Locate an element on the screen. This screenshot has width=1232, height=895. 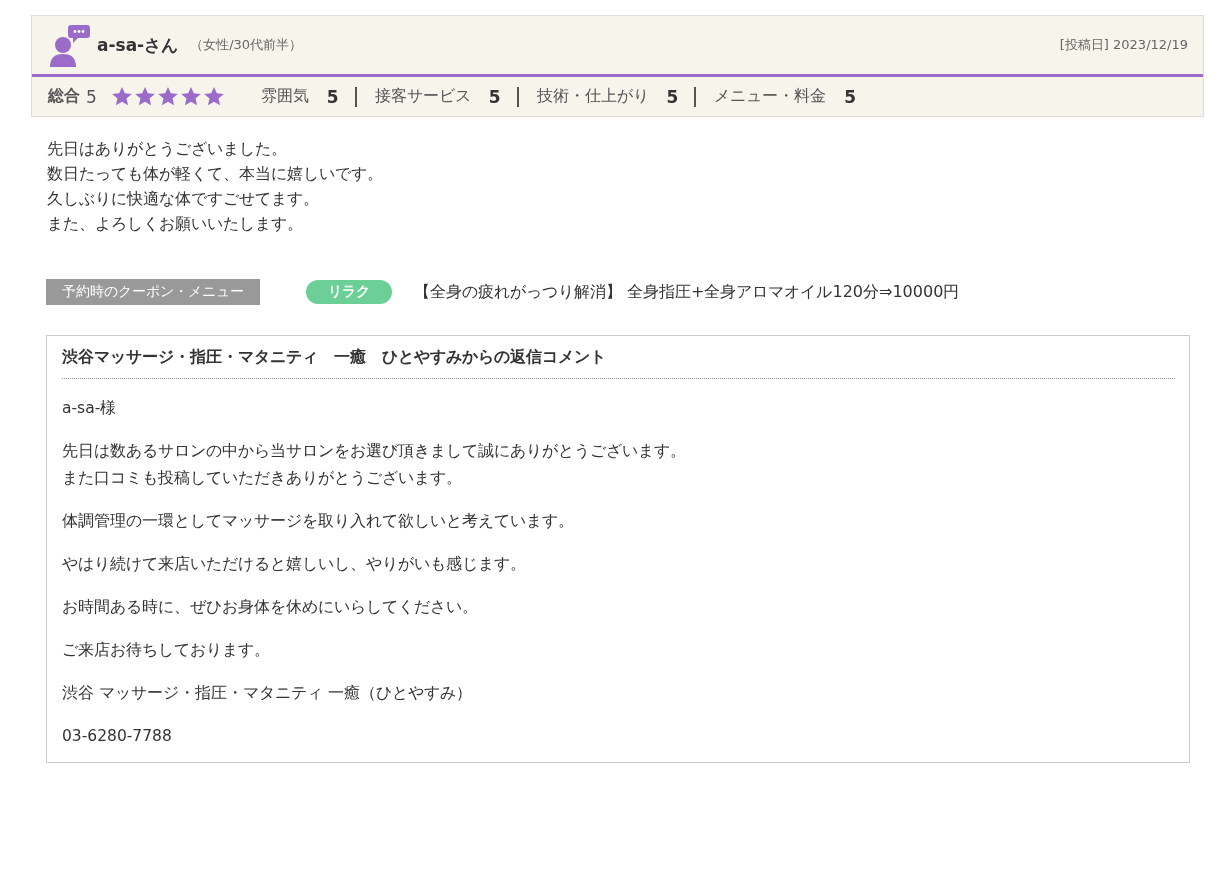
rating-label: 接客サービス is located at coordinates (422, 96).